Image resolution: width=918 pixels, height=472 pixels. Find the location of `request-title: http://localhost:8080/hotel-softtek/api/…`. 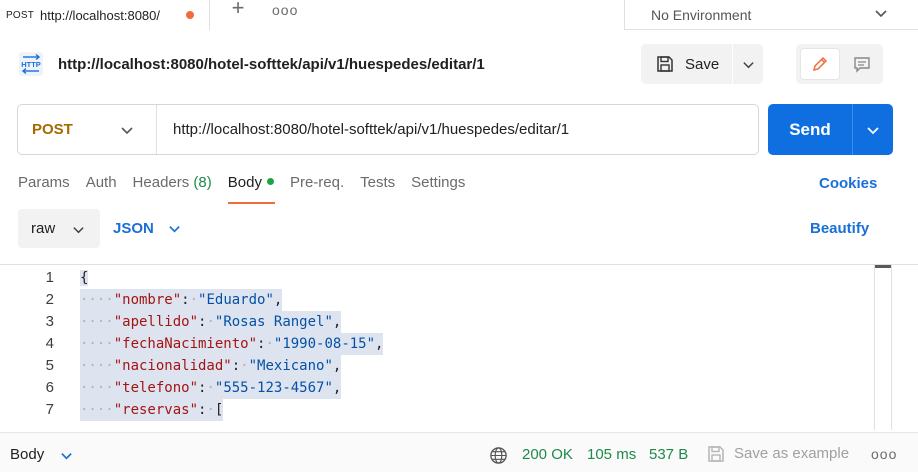

request-title: http://localhost:8080/hotel-softtek/api/… is located at coordinates (271, 64).